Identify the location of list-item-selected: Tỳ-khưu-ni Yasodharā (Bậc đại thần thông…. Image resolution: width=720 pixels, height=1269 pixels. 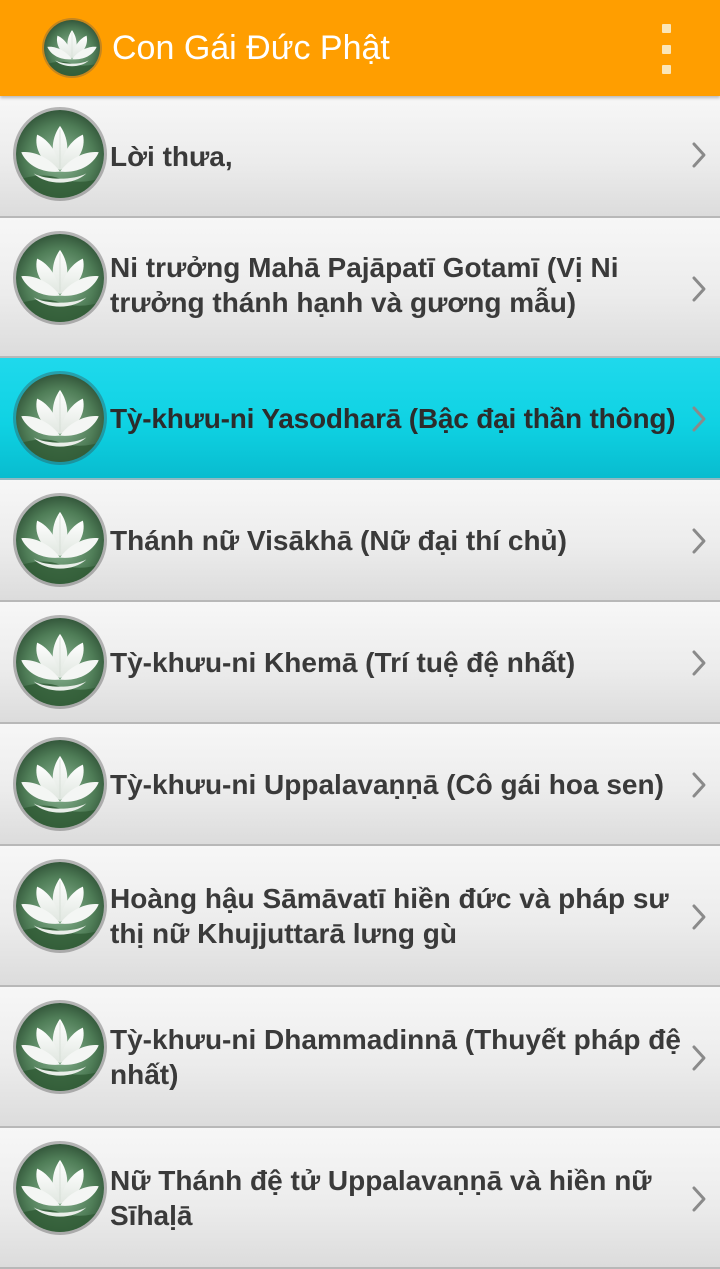
(360, 419).